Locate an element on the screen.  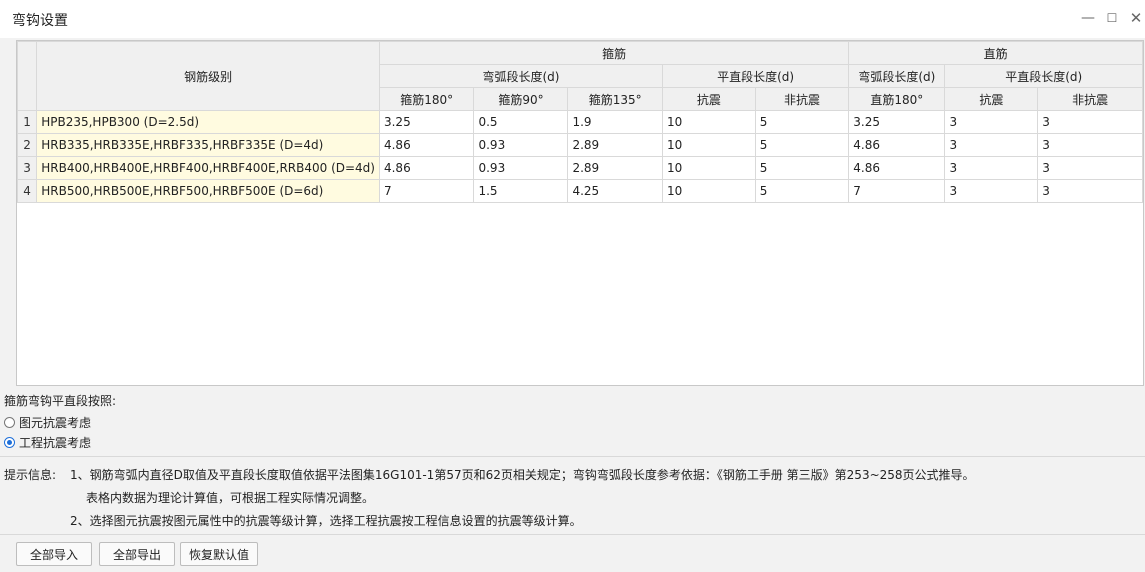
stirrup-180-cell: 7 is located at coordinates (426, 191).